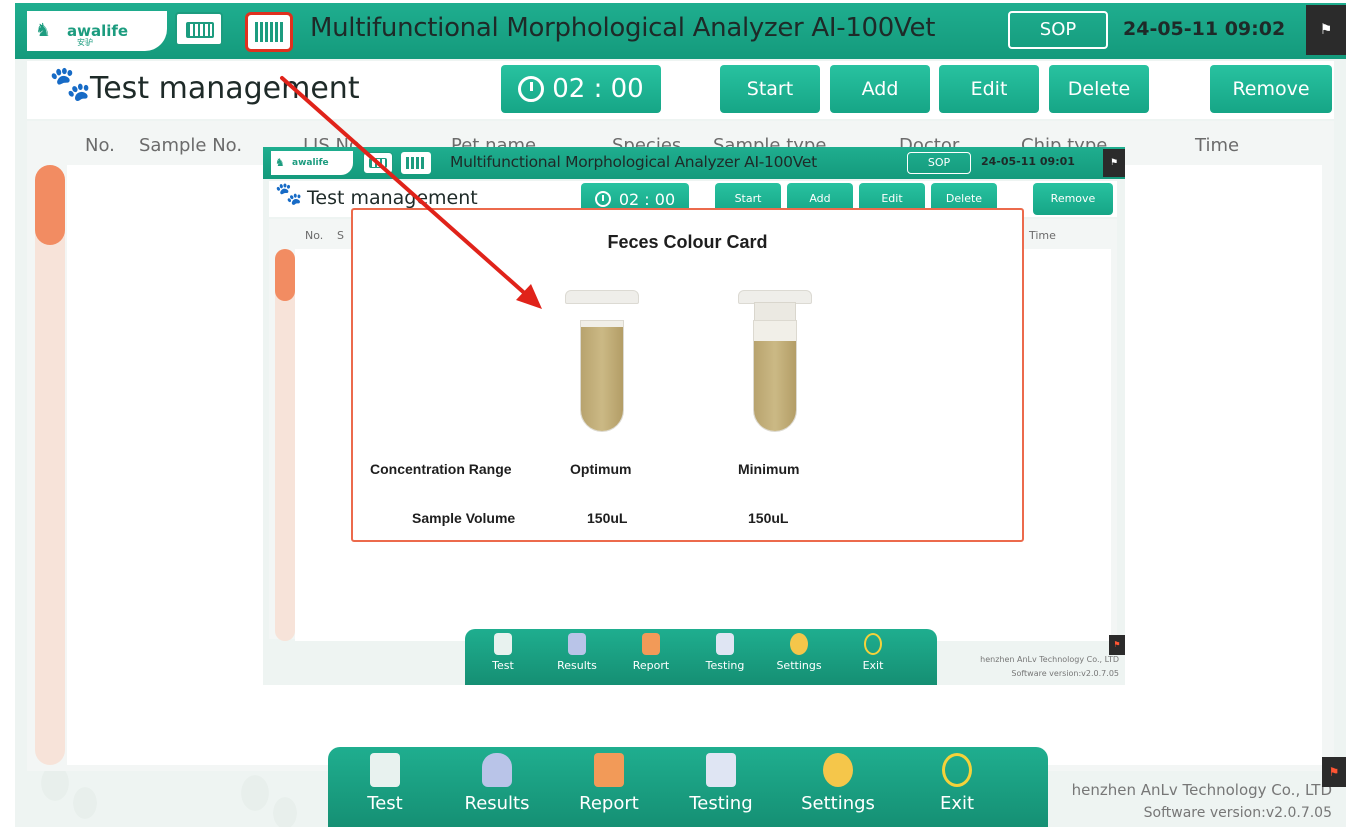 This screenshot has width=1346, height=827. Describe the element at coordinates (285, 275) in the screenshot. I see `inner-scrollbar-thumb` at that location.